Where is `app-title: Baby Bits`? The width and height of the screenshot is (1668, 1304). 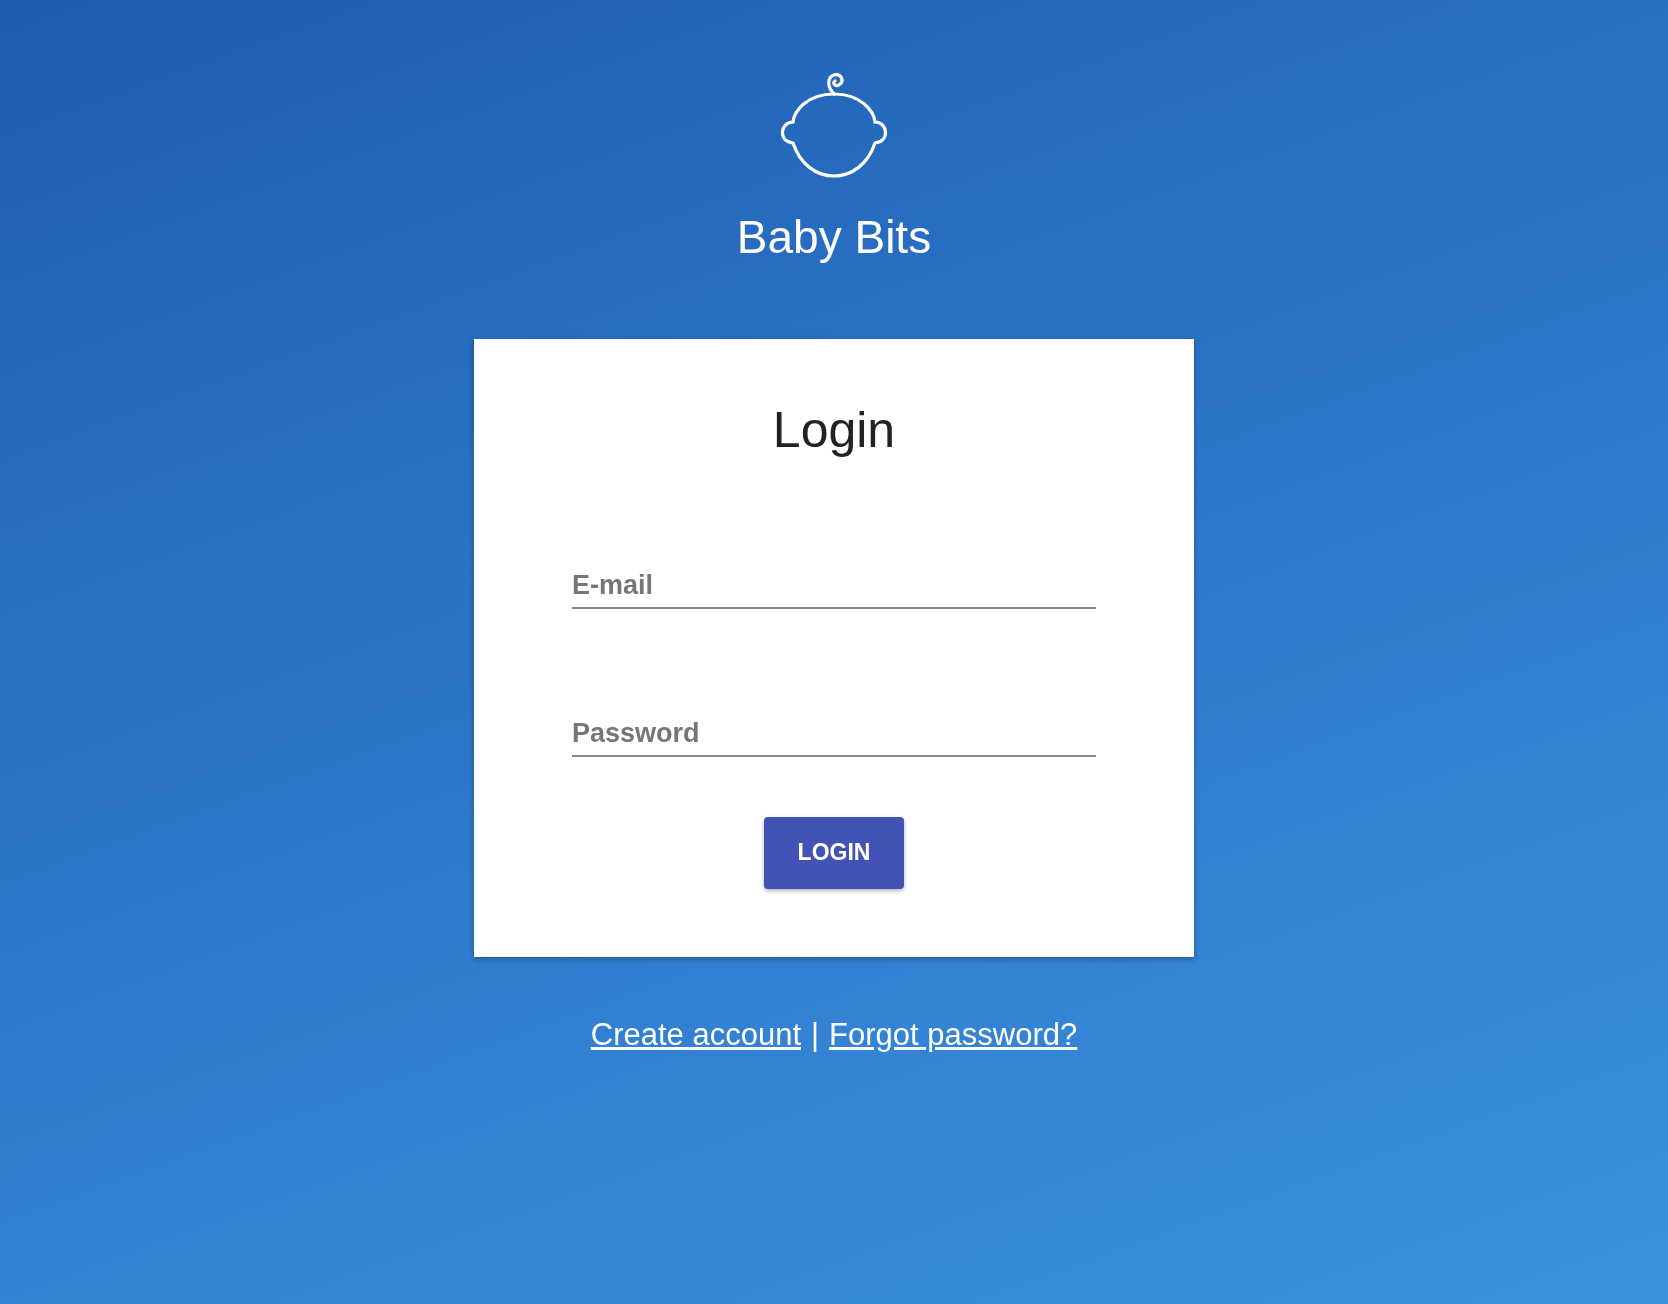 app-title: Baby Bits is located at coordinates (834, 237).